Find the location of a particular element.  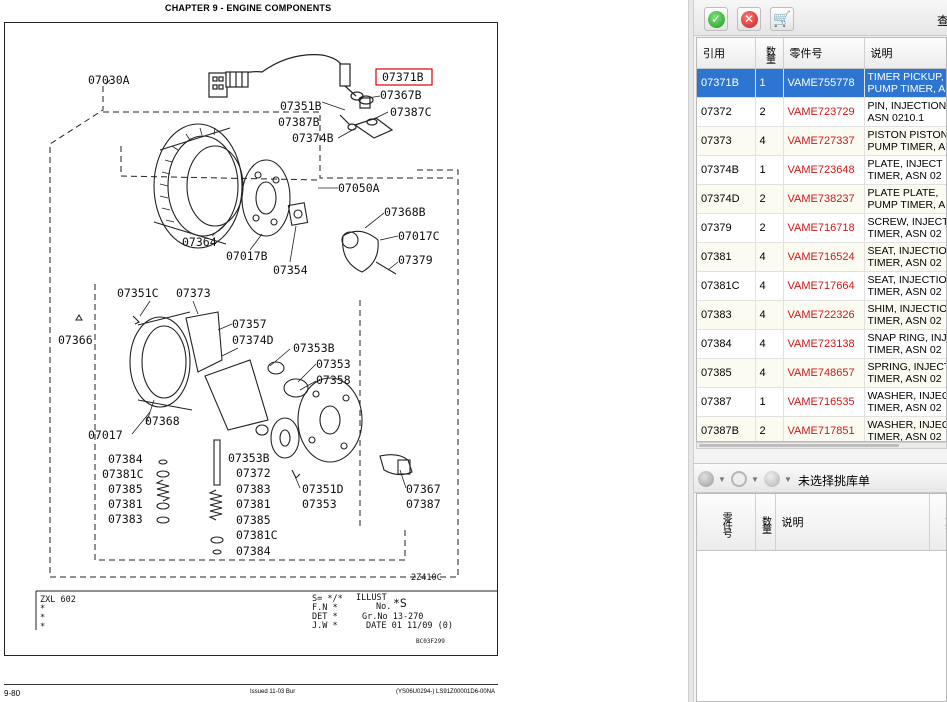

cell-ref: 07374B is located at coordinates (726, 170).